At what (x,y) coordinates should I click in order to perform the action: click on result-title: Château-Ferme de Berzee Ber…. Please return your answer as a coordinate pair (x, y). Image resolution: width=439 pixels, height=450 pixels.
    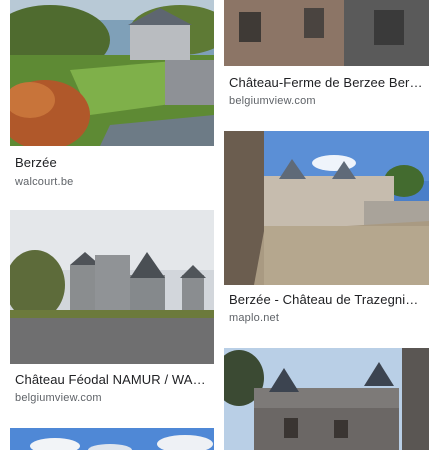
    Looking at the image, I should click on (327, 82).